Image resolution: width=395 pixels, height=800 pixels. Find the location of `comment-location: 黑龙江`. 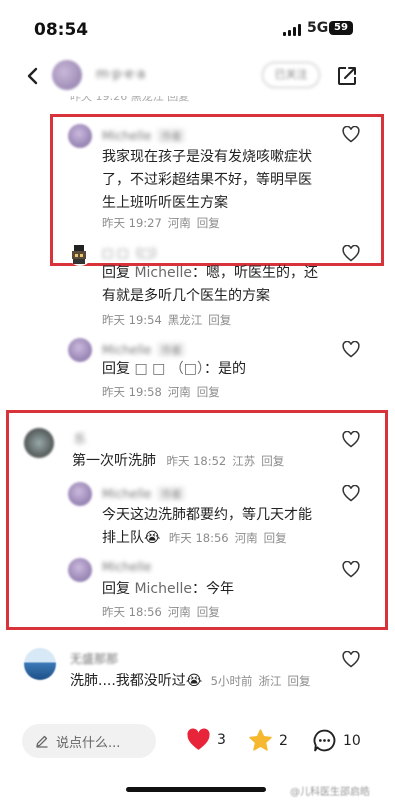

comment-location: 黑龙江 is located at coordinates (185, 320).